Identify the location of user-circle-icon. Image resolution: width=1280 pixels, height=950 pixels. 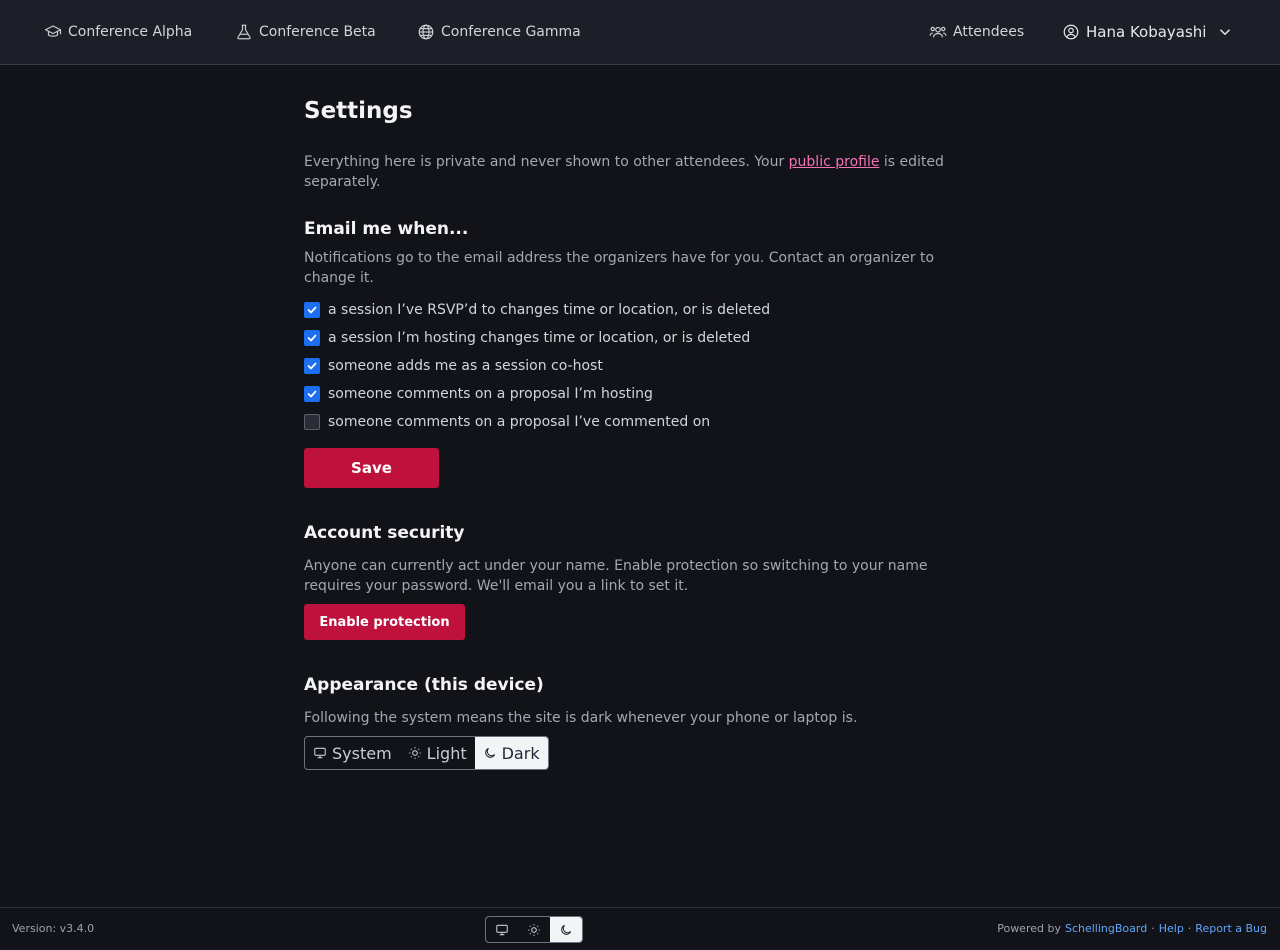
(1071, 32).